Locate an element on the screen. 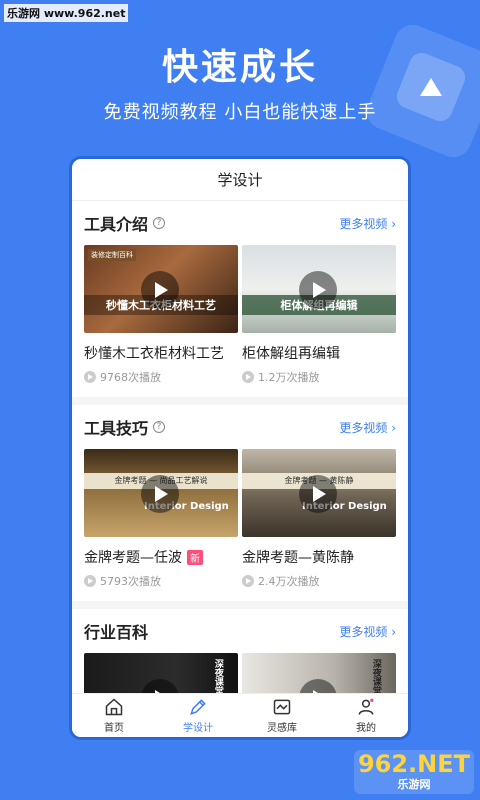 The height and width of the screenshot is (800, 480). view-count: 2.4万次播放 is located at coordinates (319, 581).